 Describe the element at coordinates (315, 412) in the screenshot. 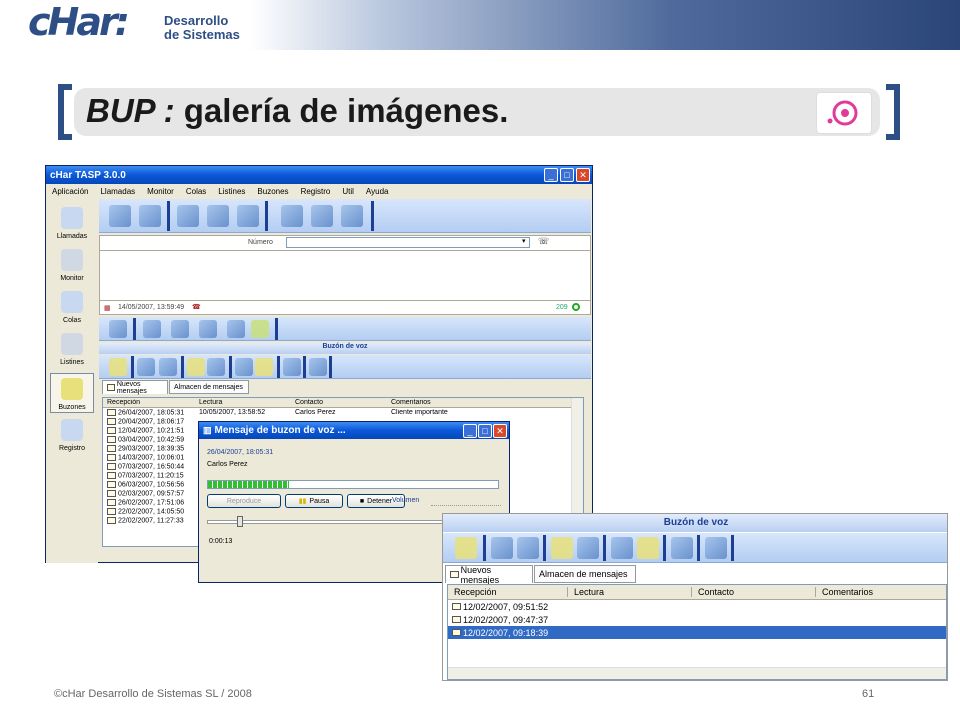

I see `cell-text: Carlos Perez` at that location.